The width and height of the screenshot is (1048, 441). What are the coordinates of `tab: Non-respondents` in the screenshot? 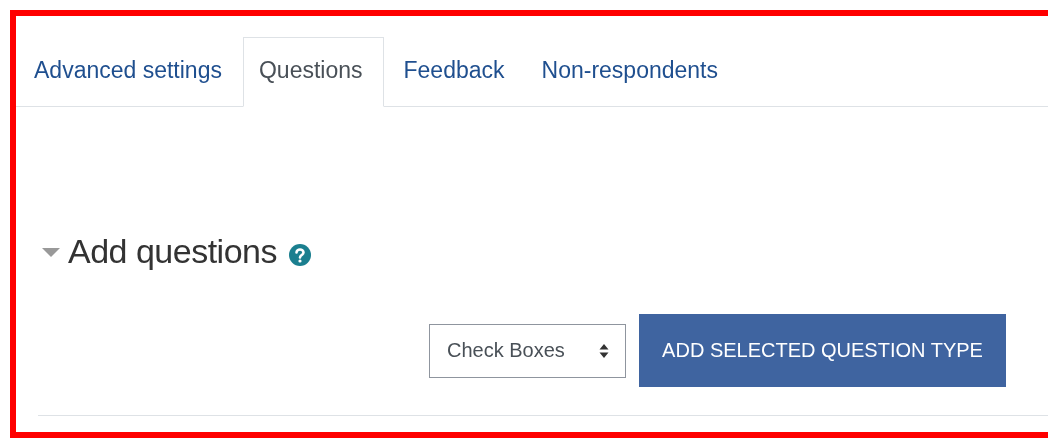 It's located at (632, 72).